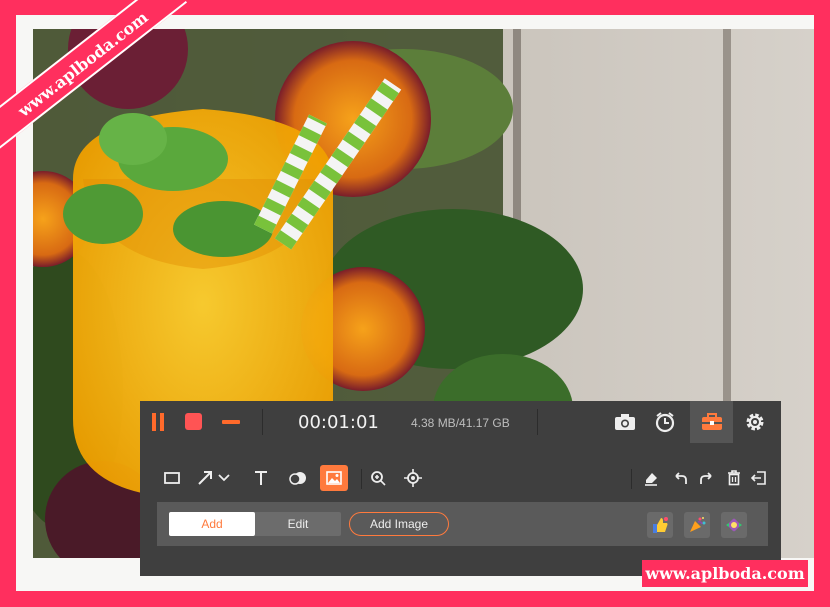 This screenshot has height=607, width=830. I want to click on add-image-button: Add Image, so click(399, 524).